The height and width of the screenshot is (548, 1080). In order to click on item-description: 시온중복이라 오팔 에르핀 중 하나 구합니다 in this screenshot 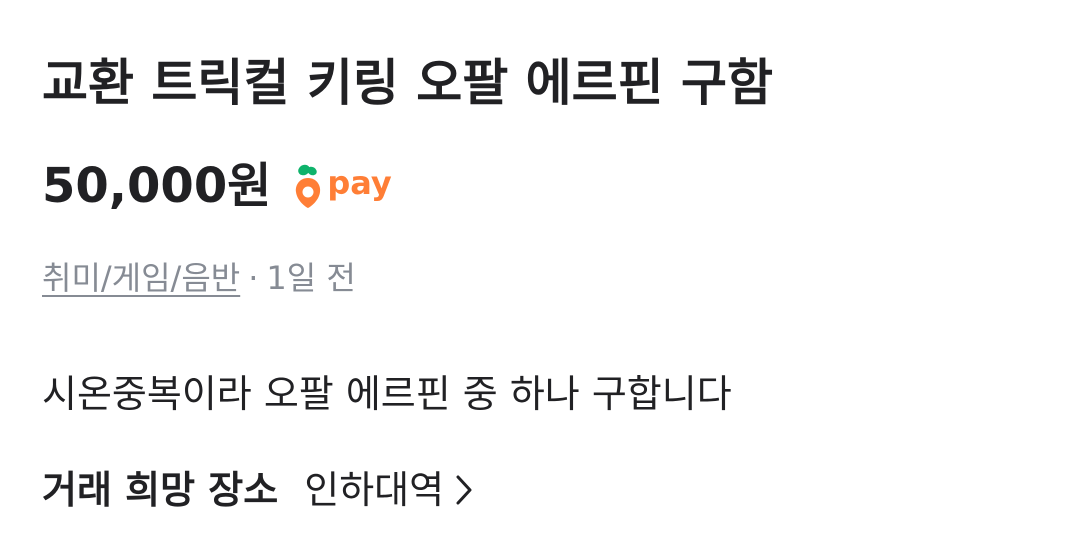, I will do `click(387, 394)`.